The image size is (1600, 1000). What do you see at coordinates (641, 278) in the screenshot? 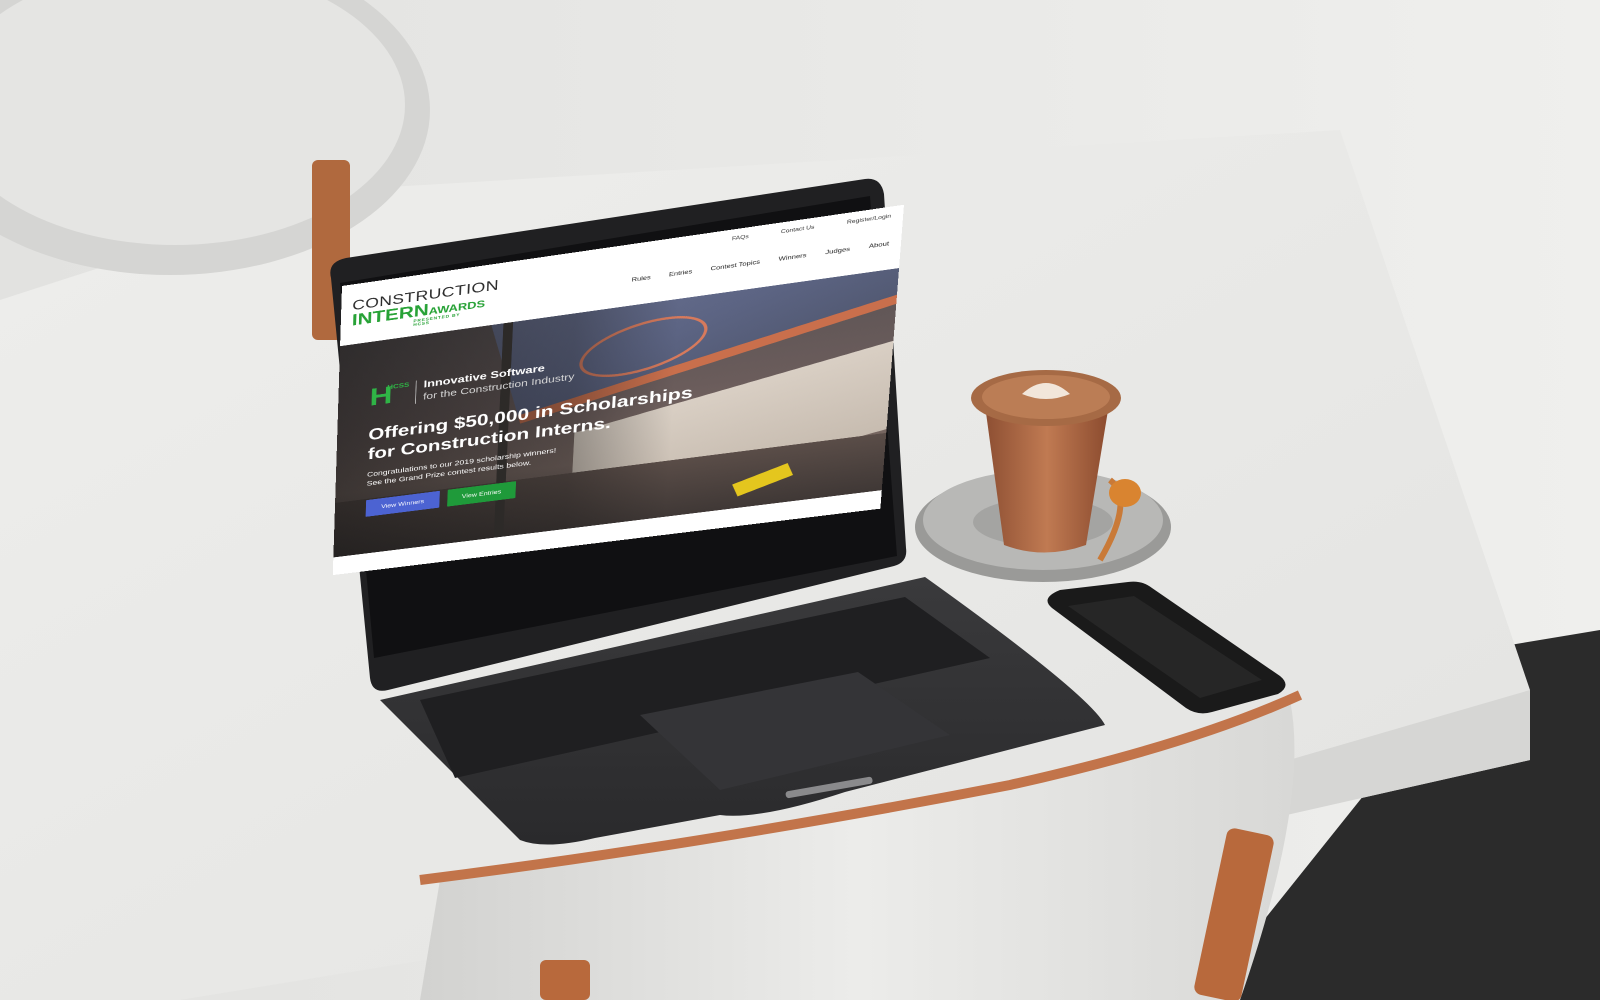
I see `nav-link-rules: Rules` at bounding box center [641, 278].